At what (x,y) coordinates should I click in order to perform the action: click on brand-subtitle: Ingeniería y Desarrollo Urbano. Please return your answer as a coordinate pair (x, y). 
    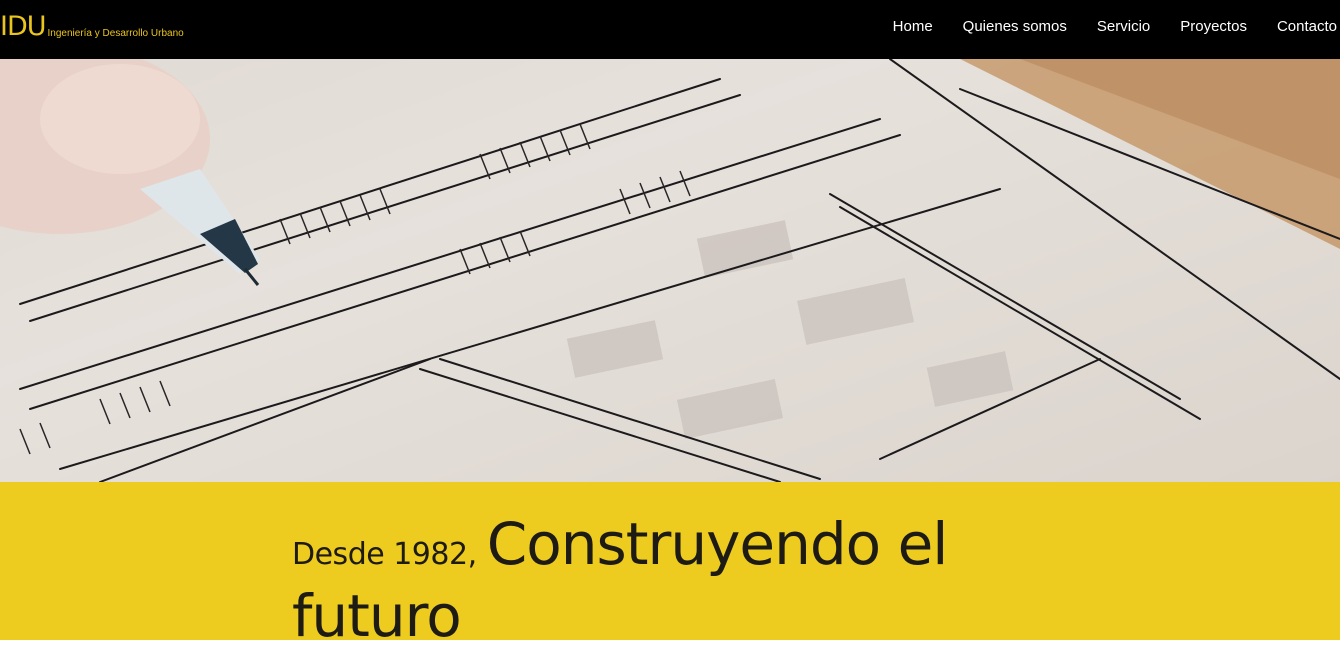
    Looking at the image, I should click on (115, 33).